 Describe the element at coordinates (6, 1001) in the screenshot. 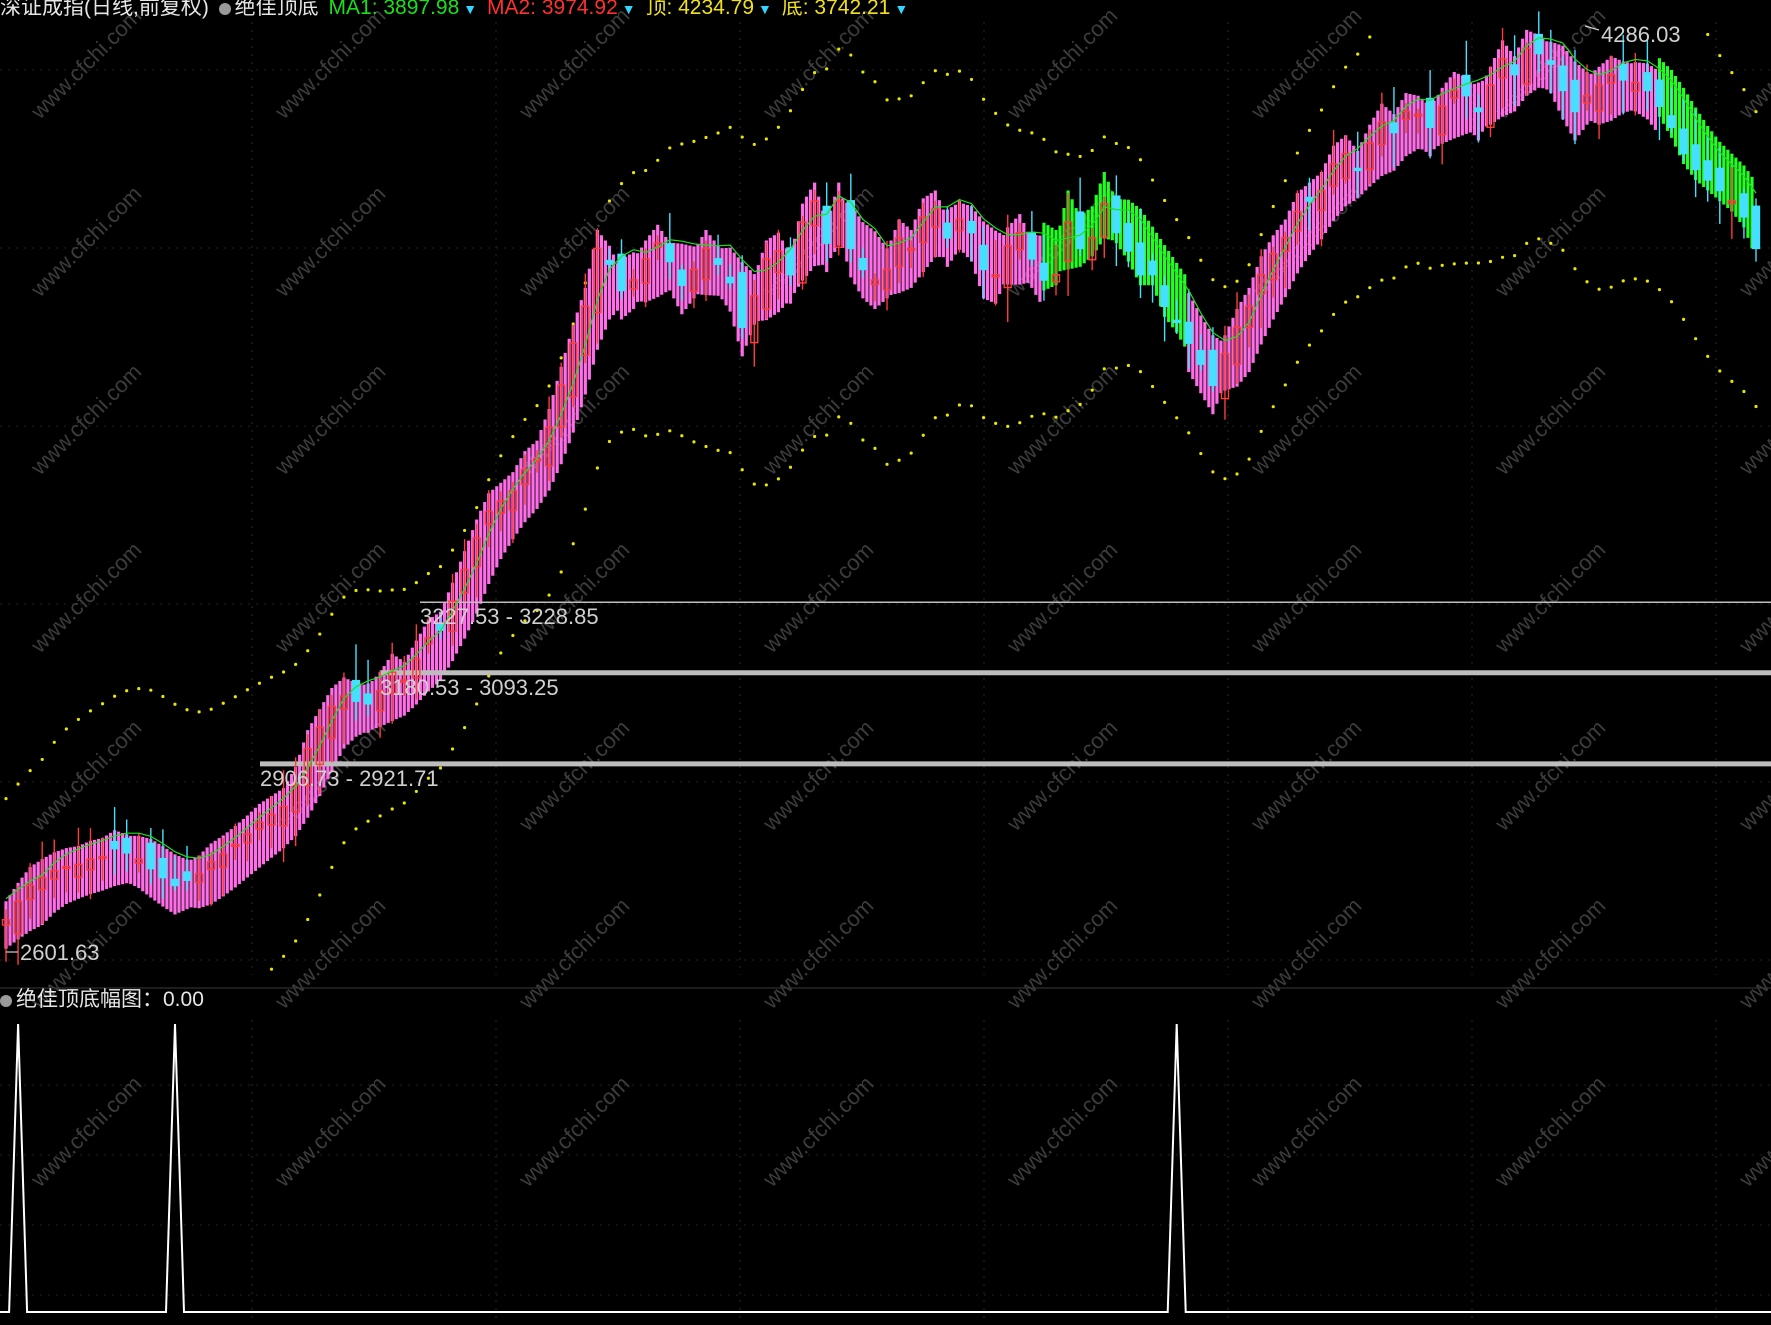

I see `sub-indicator-toggle-icon` at that location.